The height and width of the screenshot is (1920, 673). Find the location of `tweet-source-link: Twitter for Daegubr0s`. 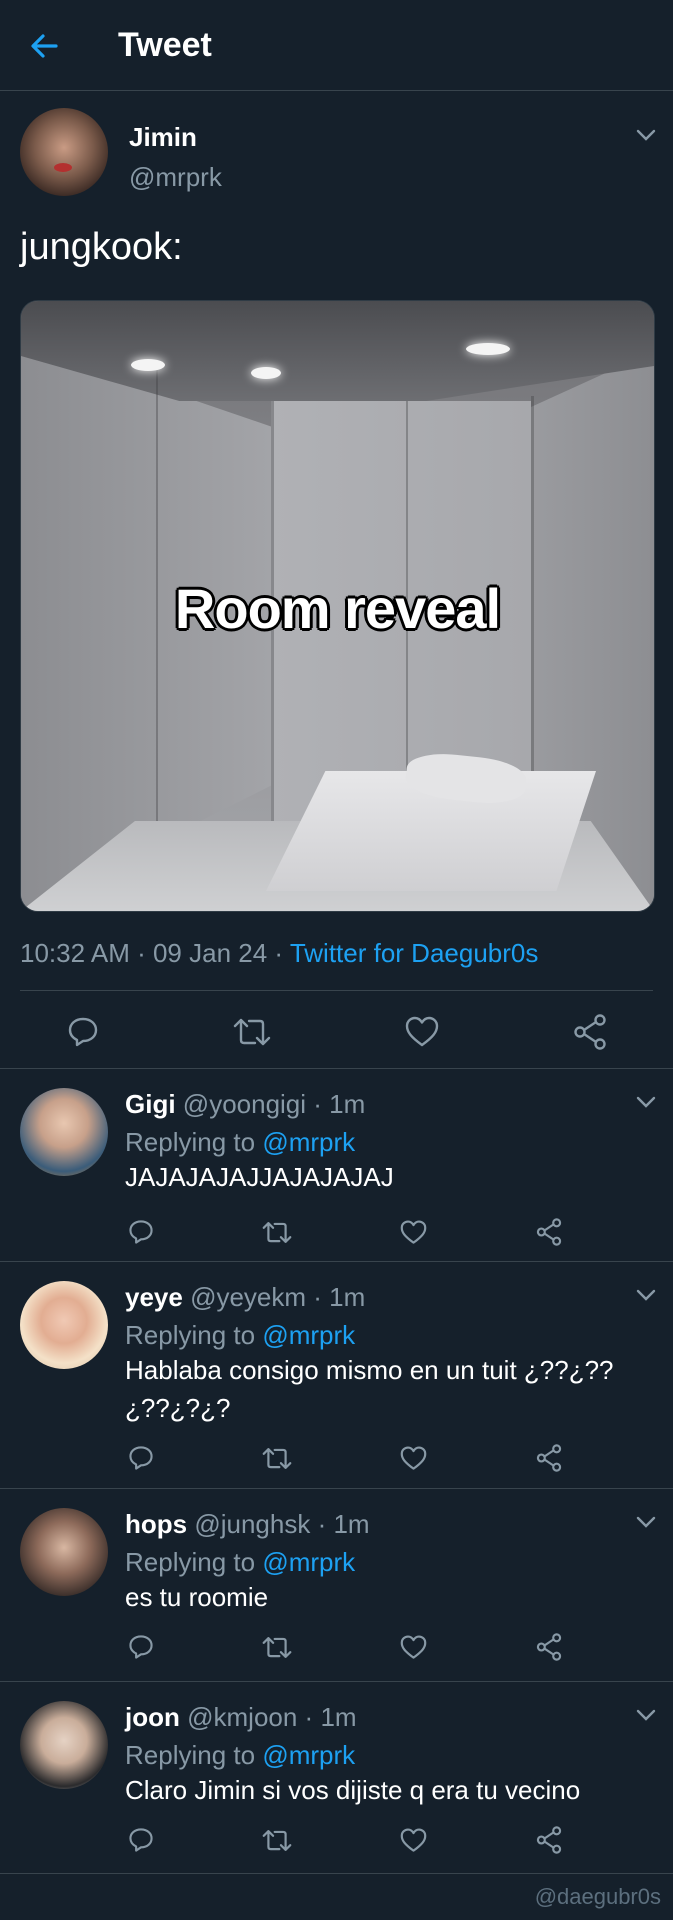

tweet-source-link: Twitter for Daegubr0s is located at coordinates (414, 953).